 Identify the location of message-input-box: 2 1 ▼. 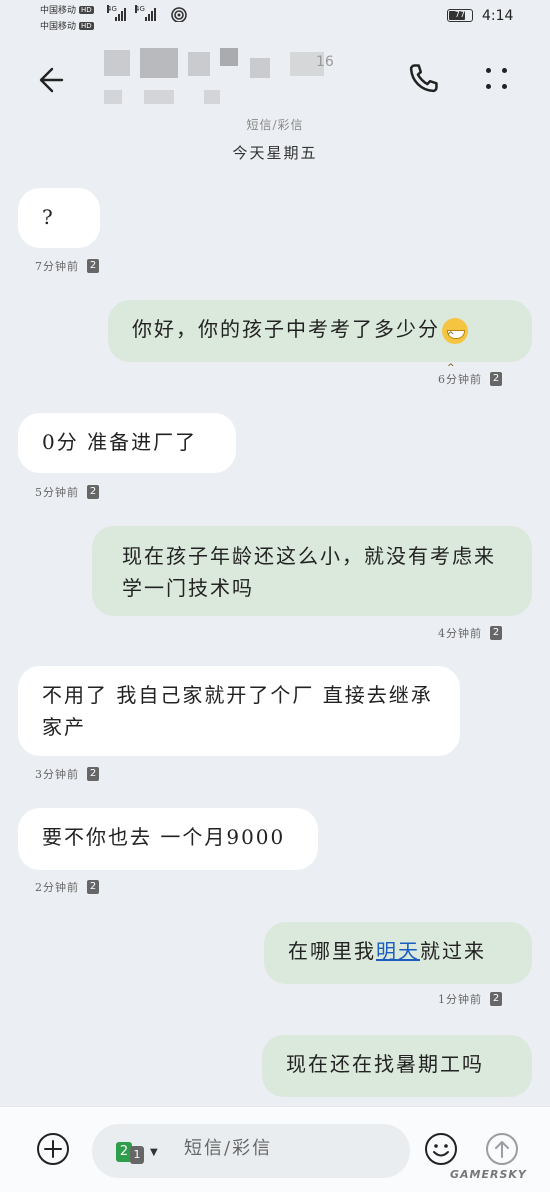
(251, 1151).